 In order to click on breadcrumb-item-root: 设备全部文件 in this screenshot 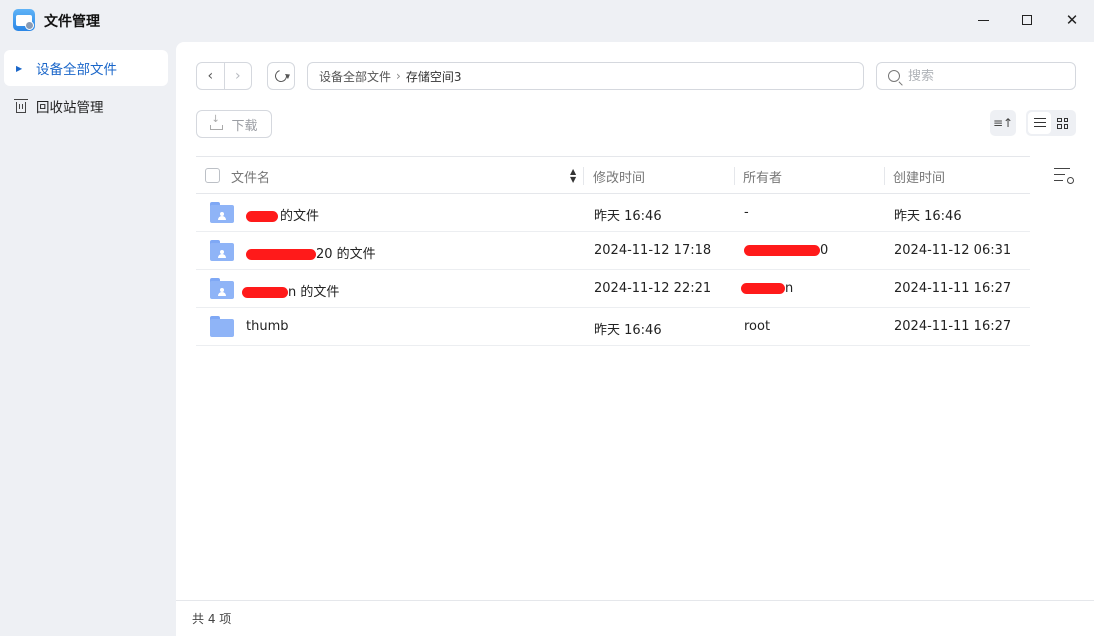, I will do `click(355, 76)`.